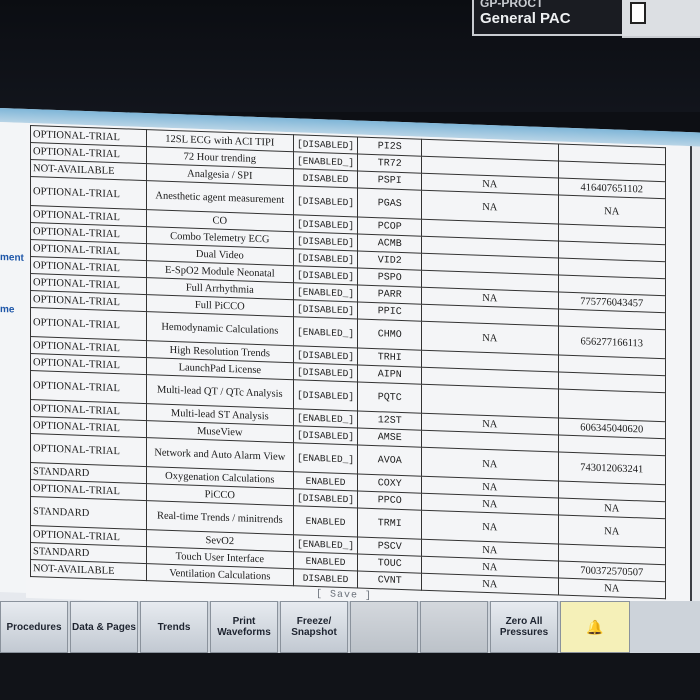 The height and width of the screenshot is (700, 700). I want to click on freeze-snapshot-button: Freeze/ Snapshot, so click(314, 627).